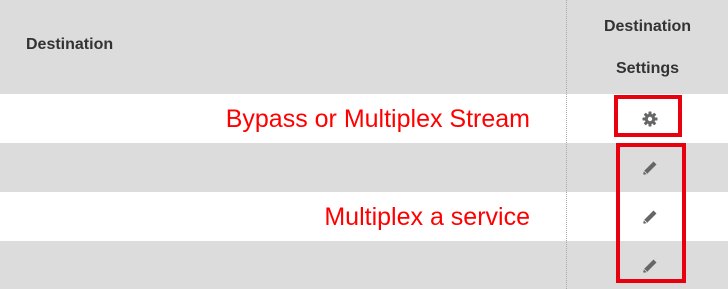 The image size is (728, 289). Describe the element at coordinates (648, 116) in the screenshot. I see `highlight-box-gear` at that location.